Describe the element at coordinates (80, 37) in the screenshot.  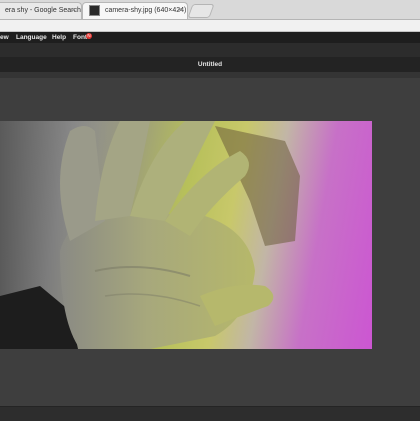
I see `menu-font: Font` at that location.